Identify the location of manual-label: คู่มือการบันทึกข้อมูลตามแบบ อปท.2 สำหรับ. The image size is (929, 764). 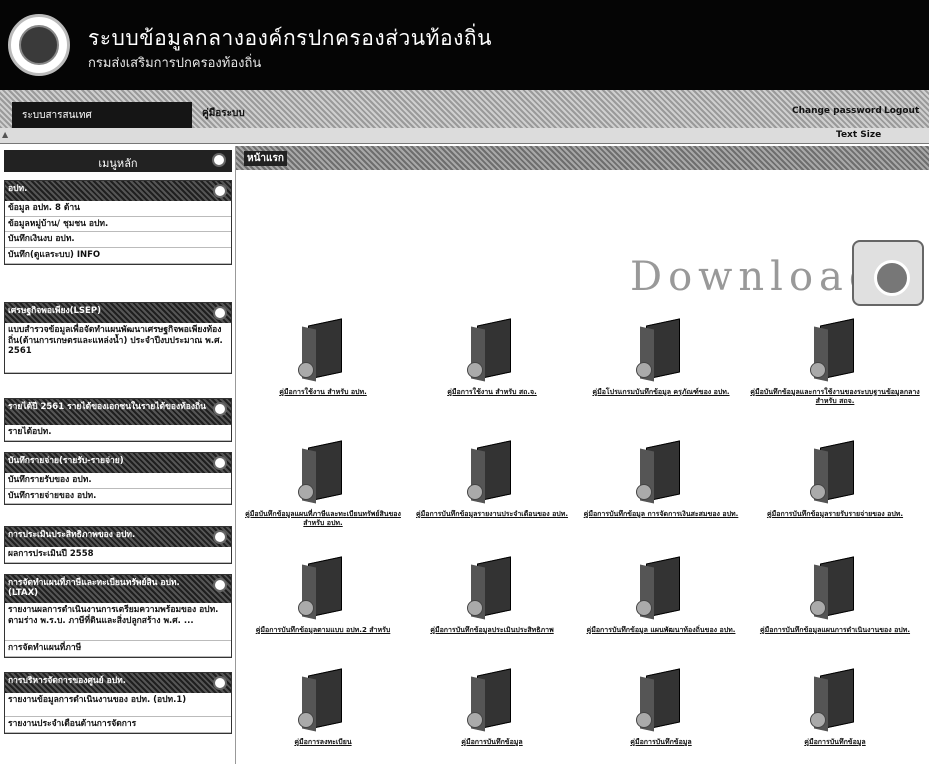
(323, 630).